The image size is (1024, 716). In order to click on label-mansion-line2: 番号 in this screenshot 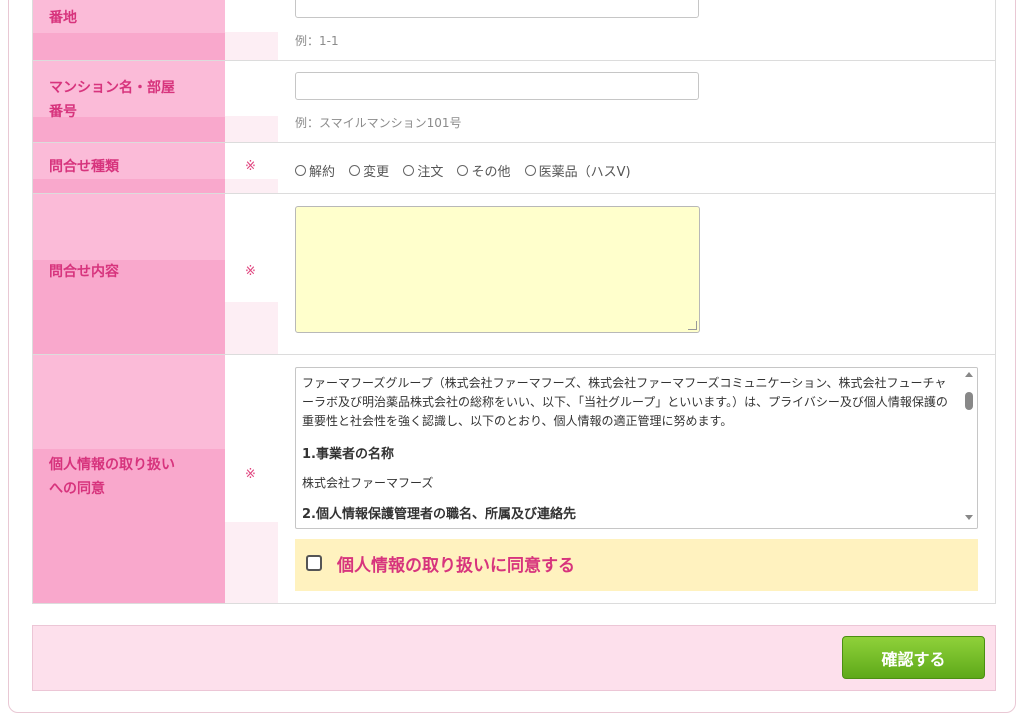, I will do `click(63, 112)`.